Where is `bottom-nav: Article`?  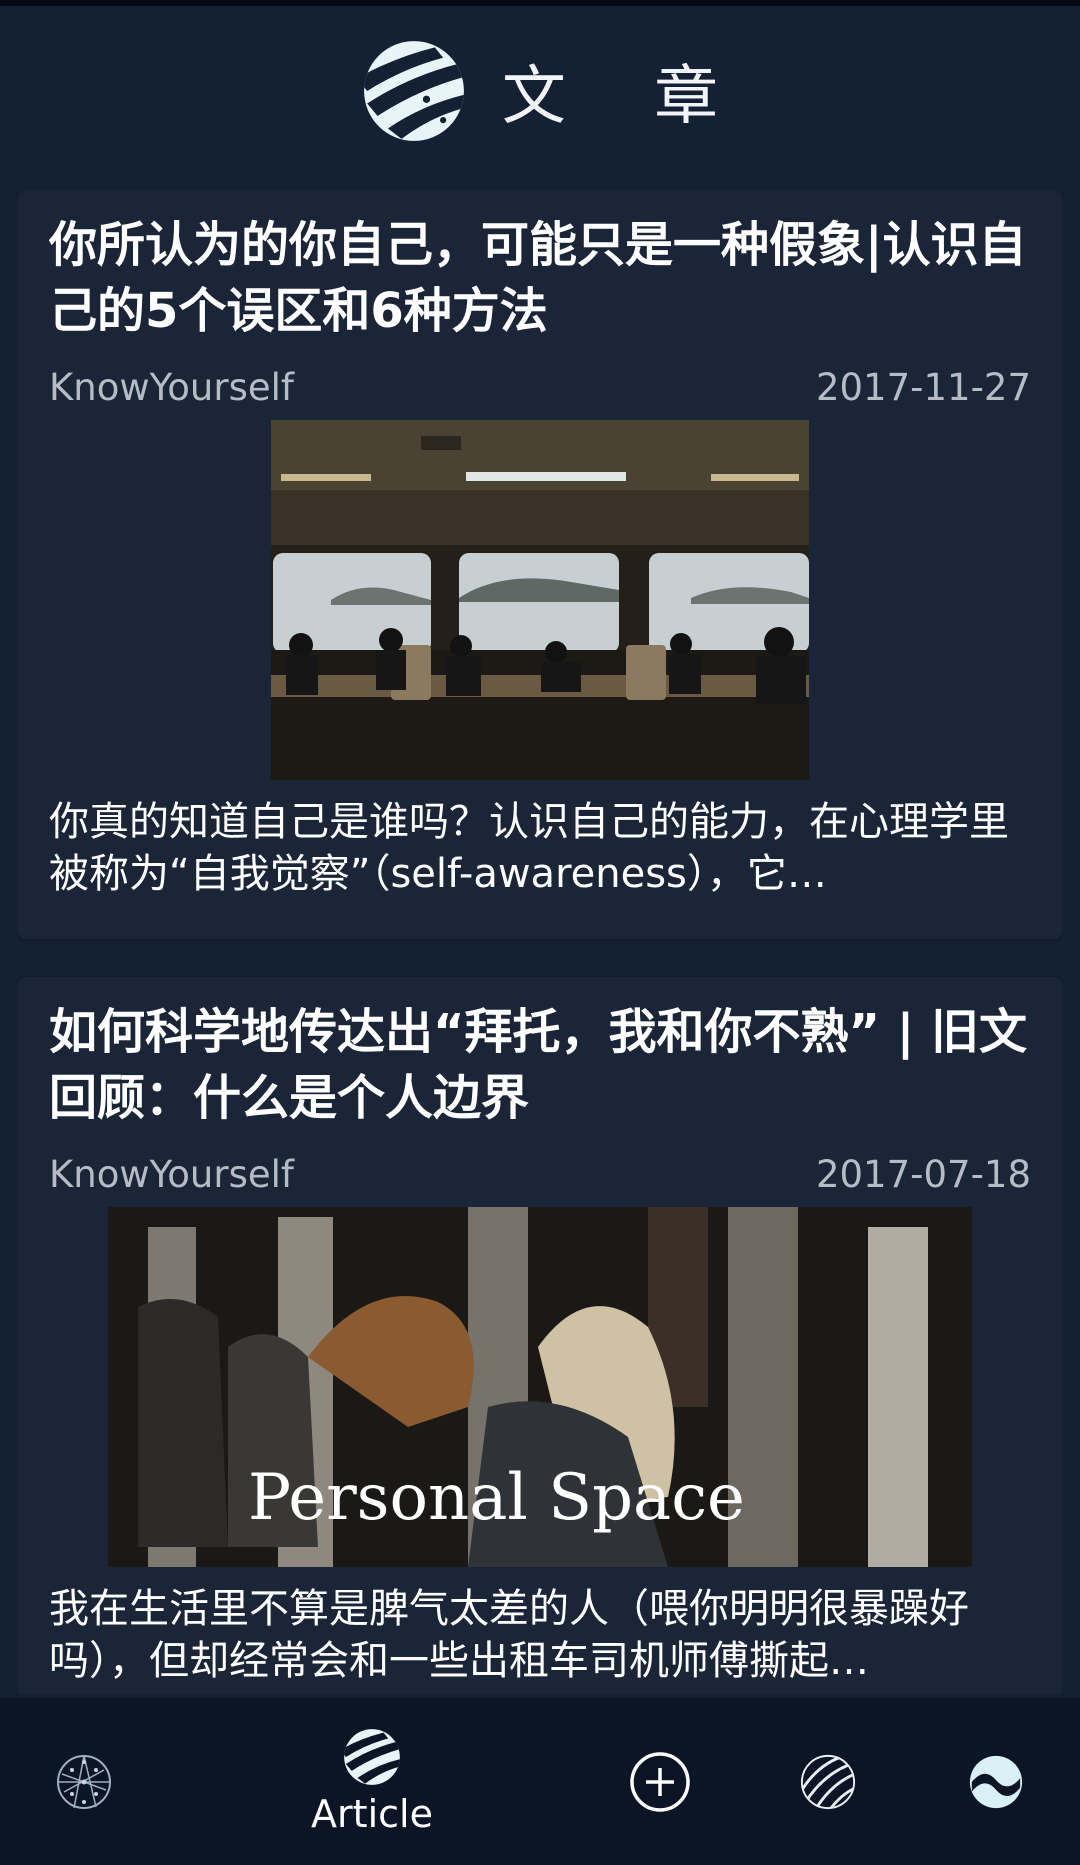
bottom-nav: Article is located at coordinates (540, 1781).